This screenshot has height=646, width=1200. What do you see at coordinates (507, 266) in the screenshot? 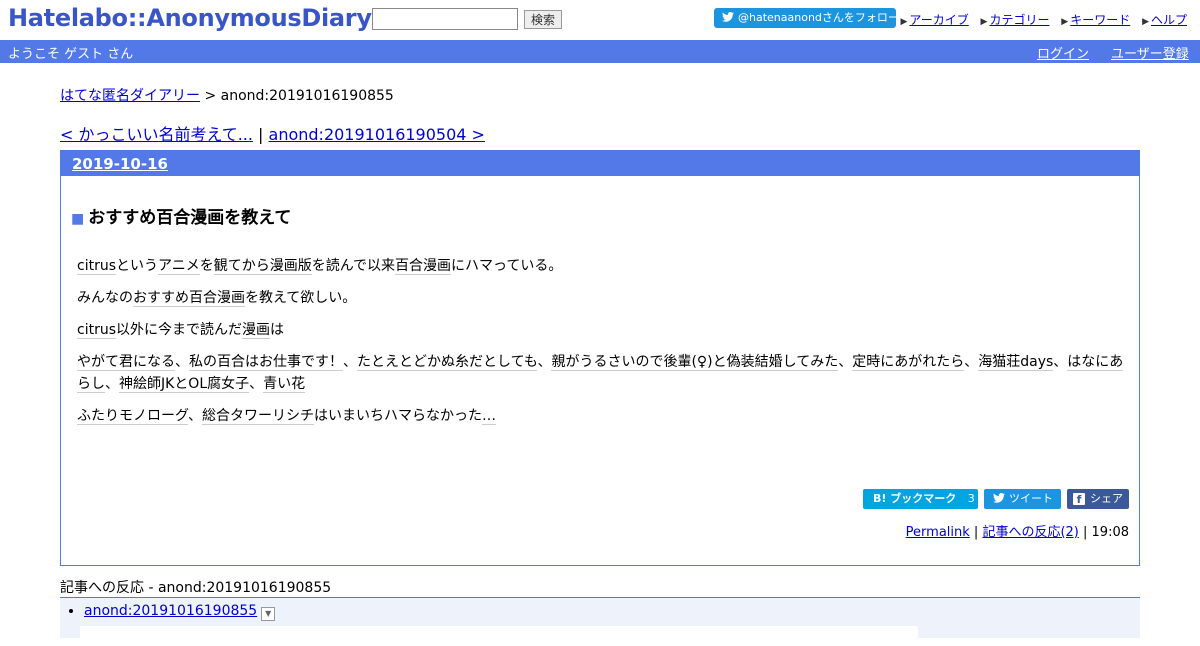
I see `body-text: にハマっている。` at bounding box center [507, 266].